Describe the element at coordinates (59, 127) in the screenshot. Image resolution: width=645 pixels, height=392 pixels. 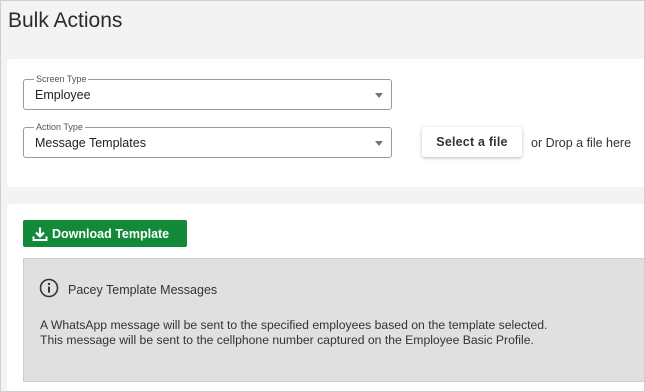
I see `action-type-label: Action Type` at that location.